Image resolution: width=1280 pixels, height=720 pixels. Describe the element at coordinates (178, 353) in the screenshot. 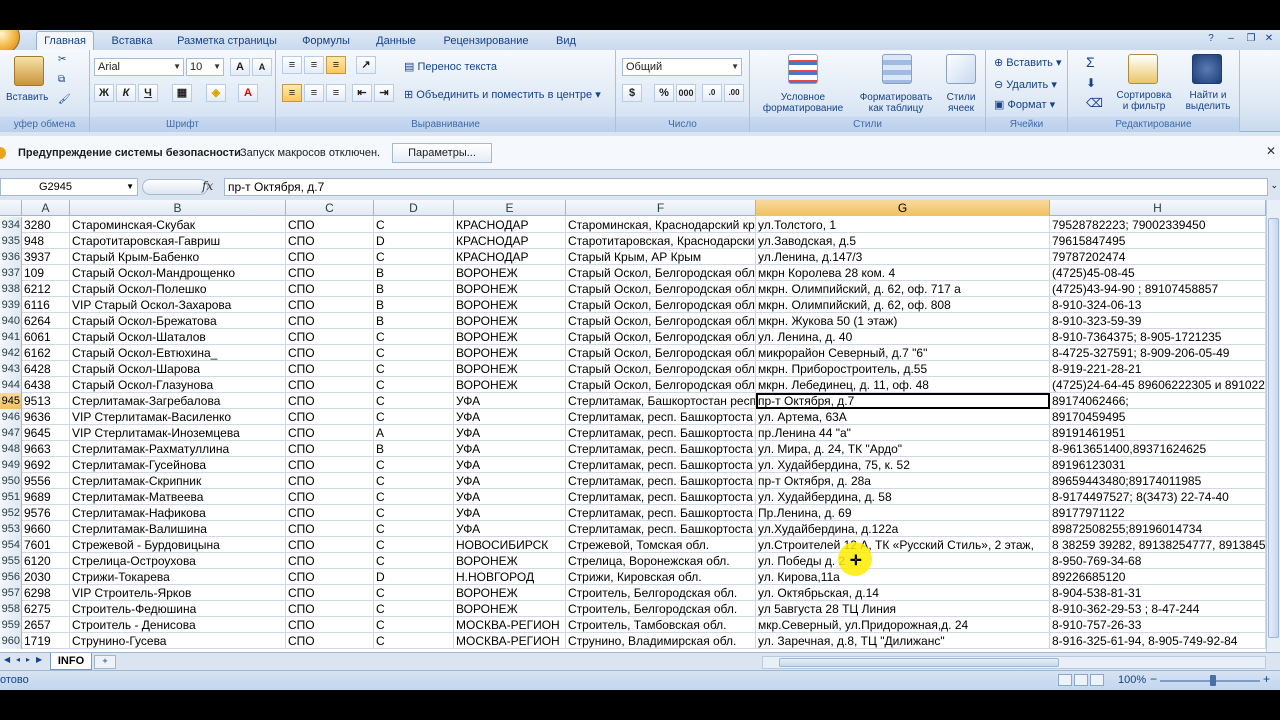

I see `cell-b: Старый Оскол-Евтюхина_` at that location.